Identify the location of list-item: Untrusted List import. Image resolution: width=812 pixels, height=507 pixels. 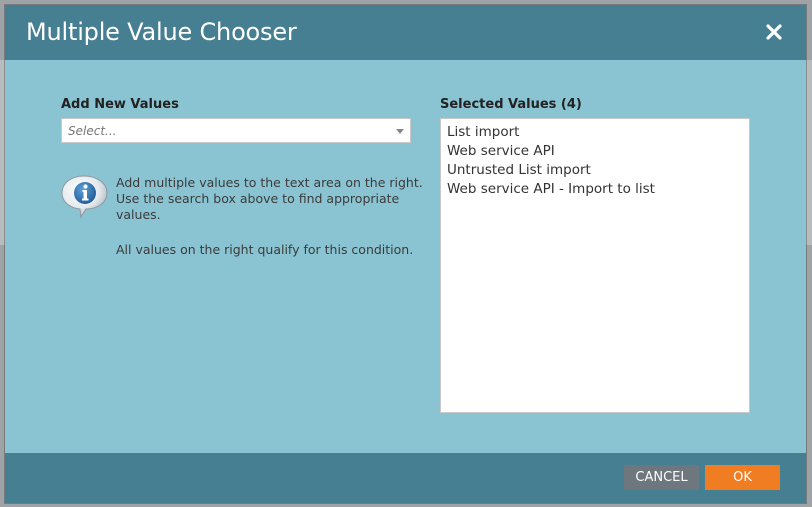
(519, 170).